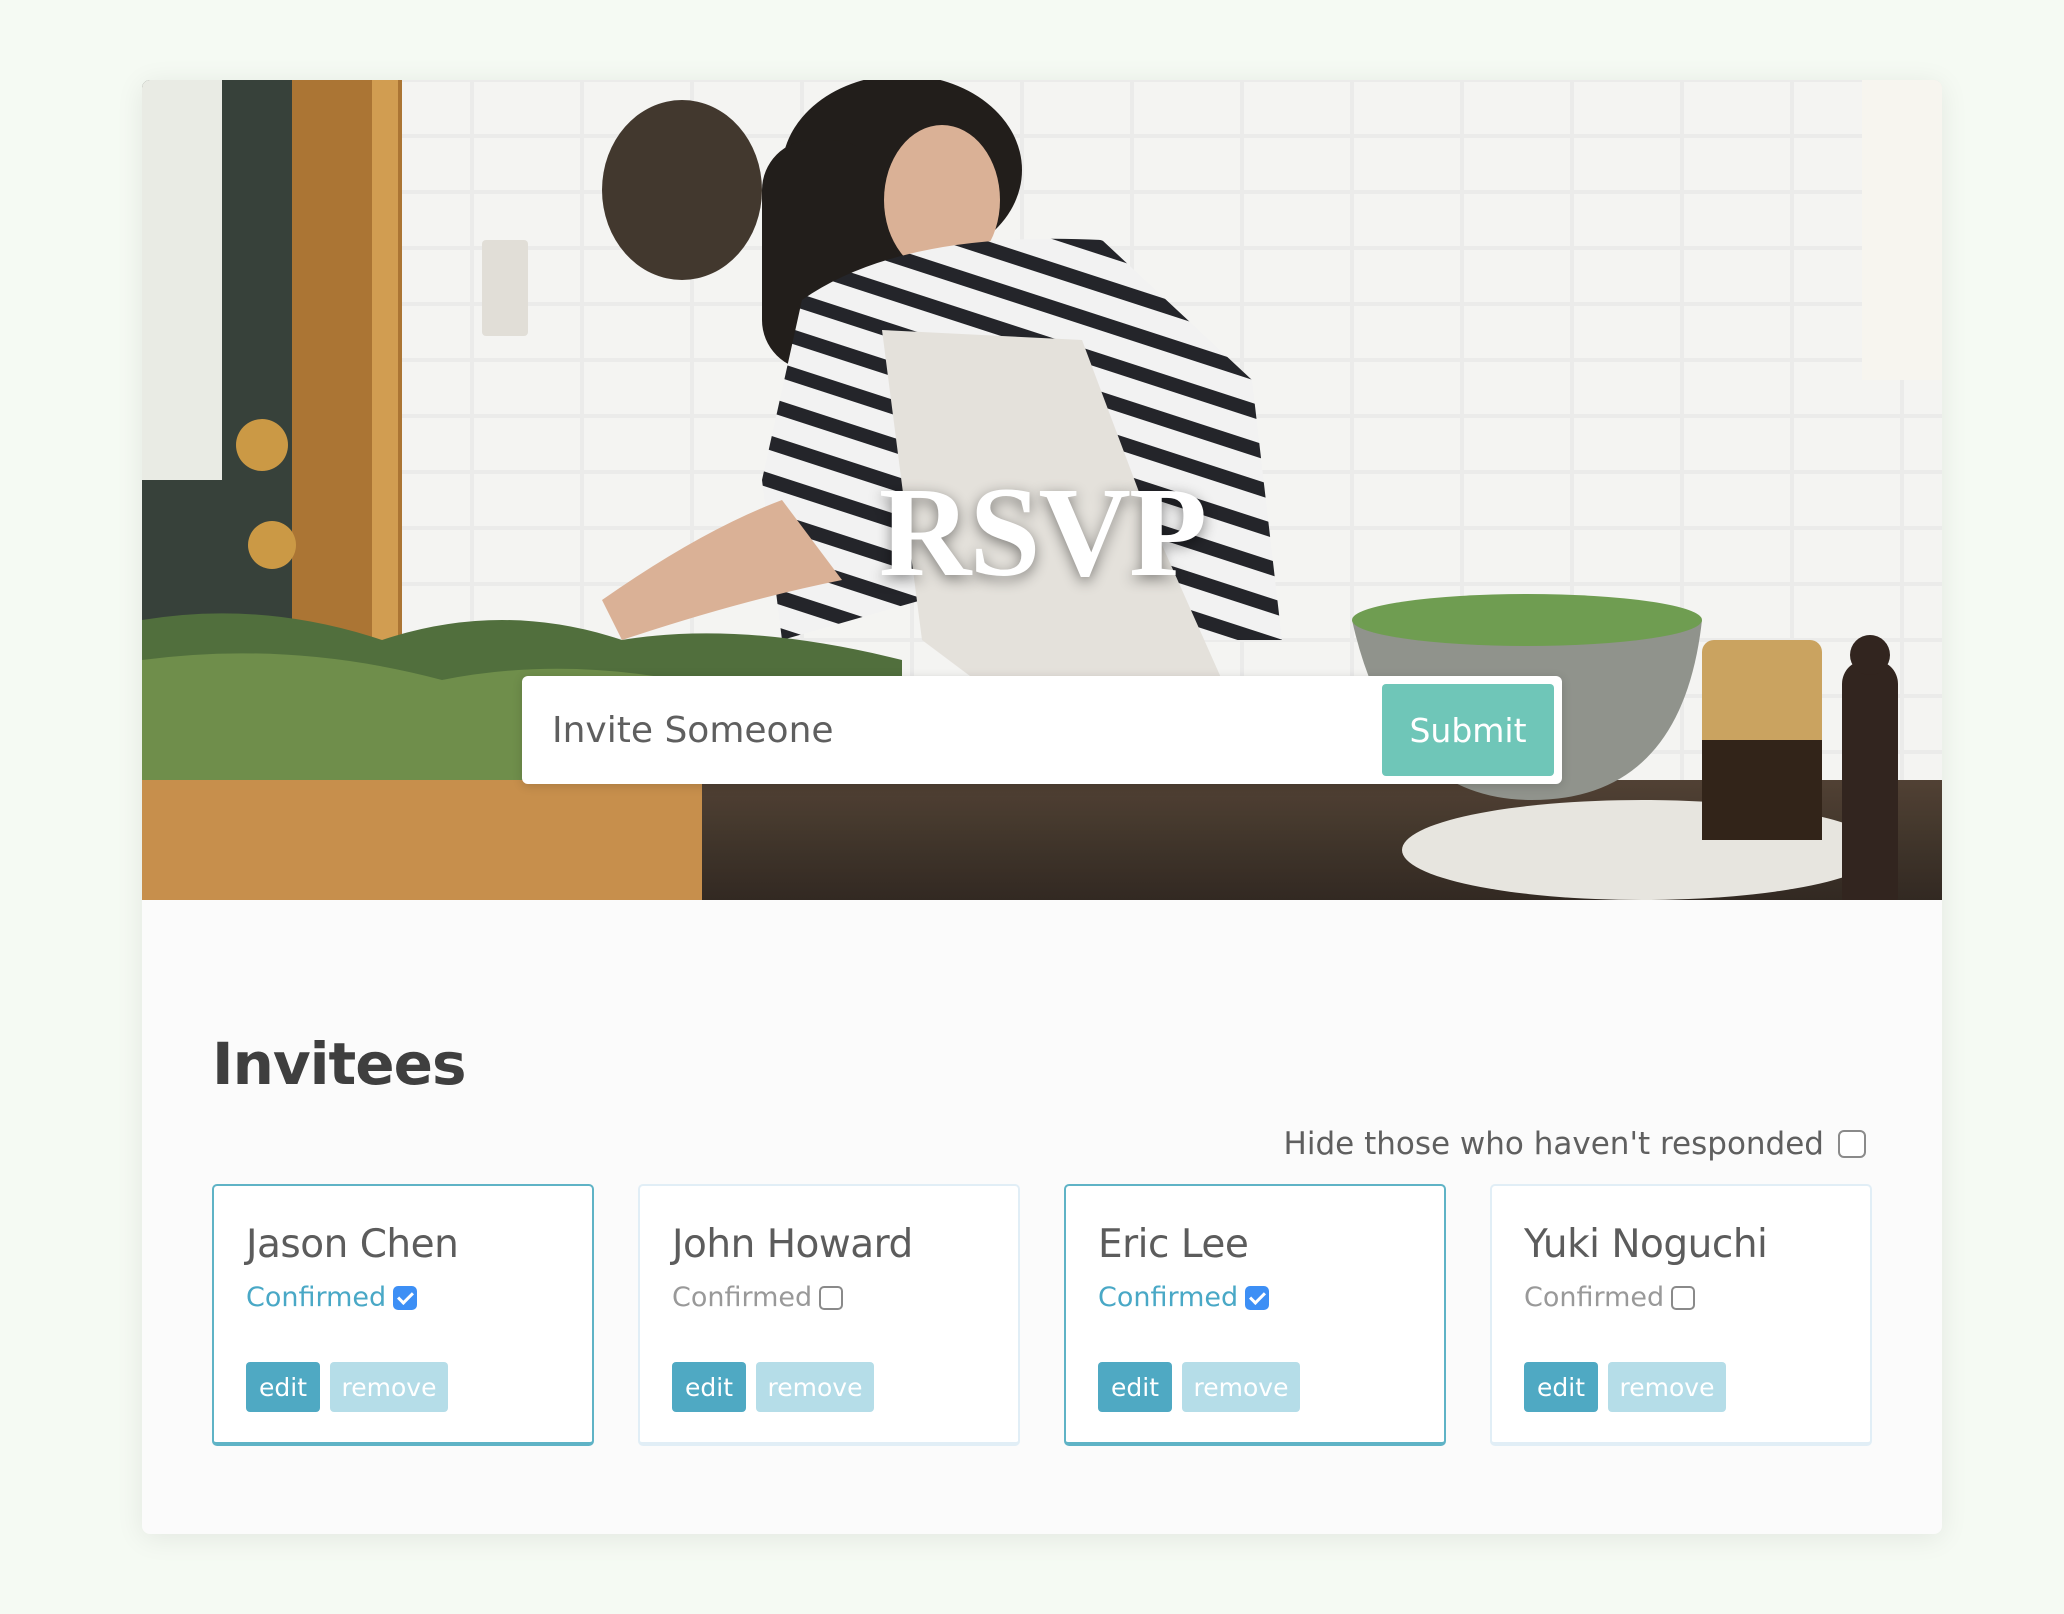 The width and height of the screenshot is (2064, 1614). I want to click on invite-form: Submit, so click(1042, 730).